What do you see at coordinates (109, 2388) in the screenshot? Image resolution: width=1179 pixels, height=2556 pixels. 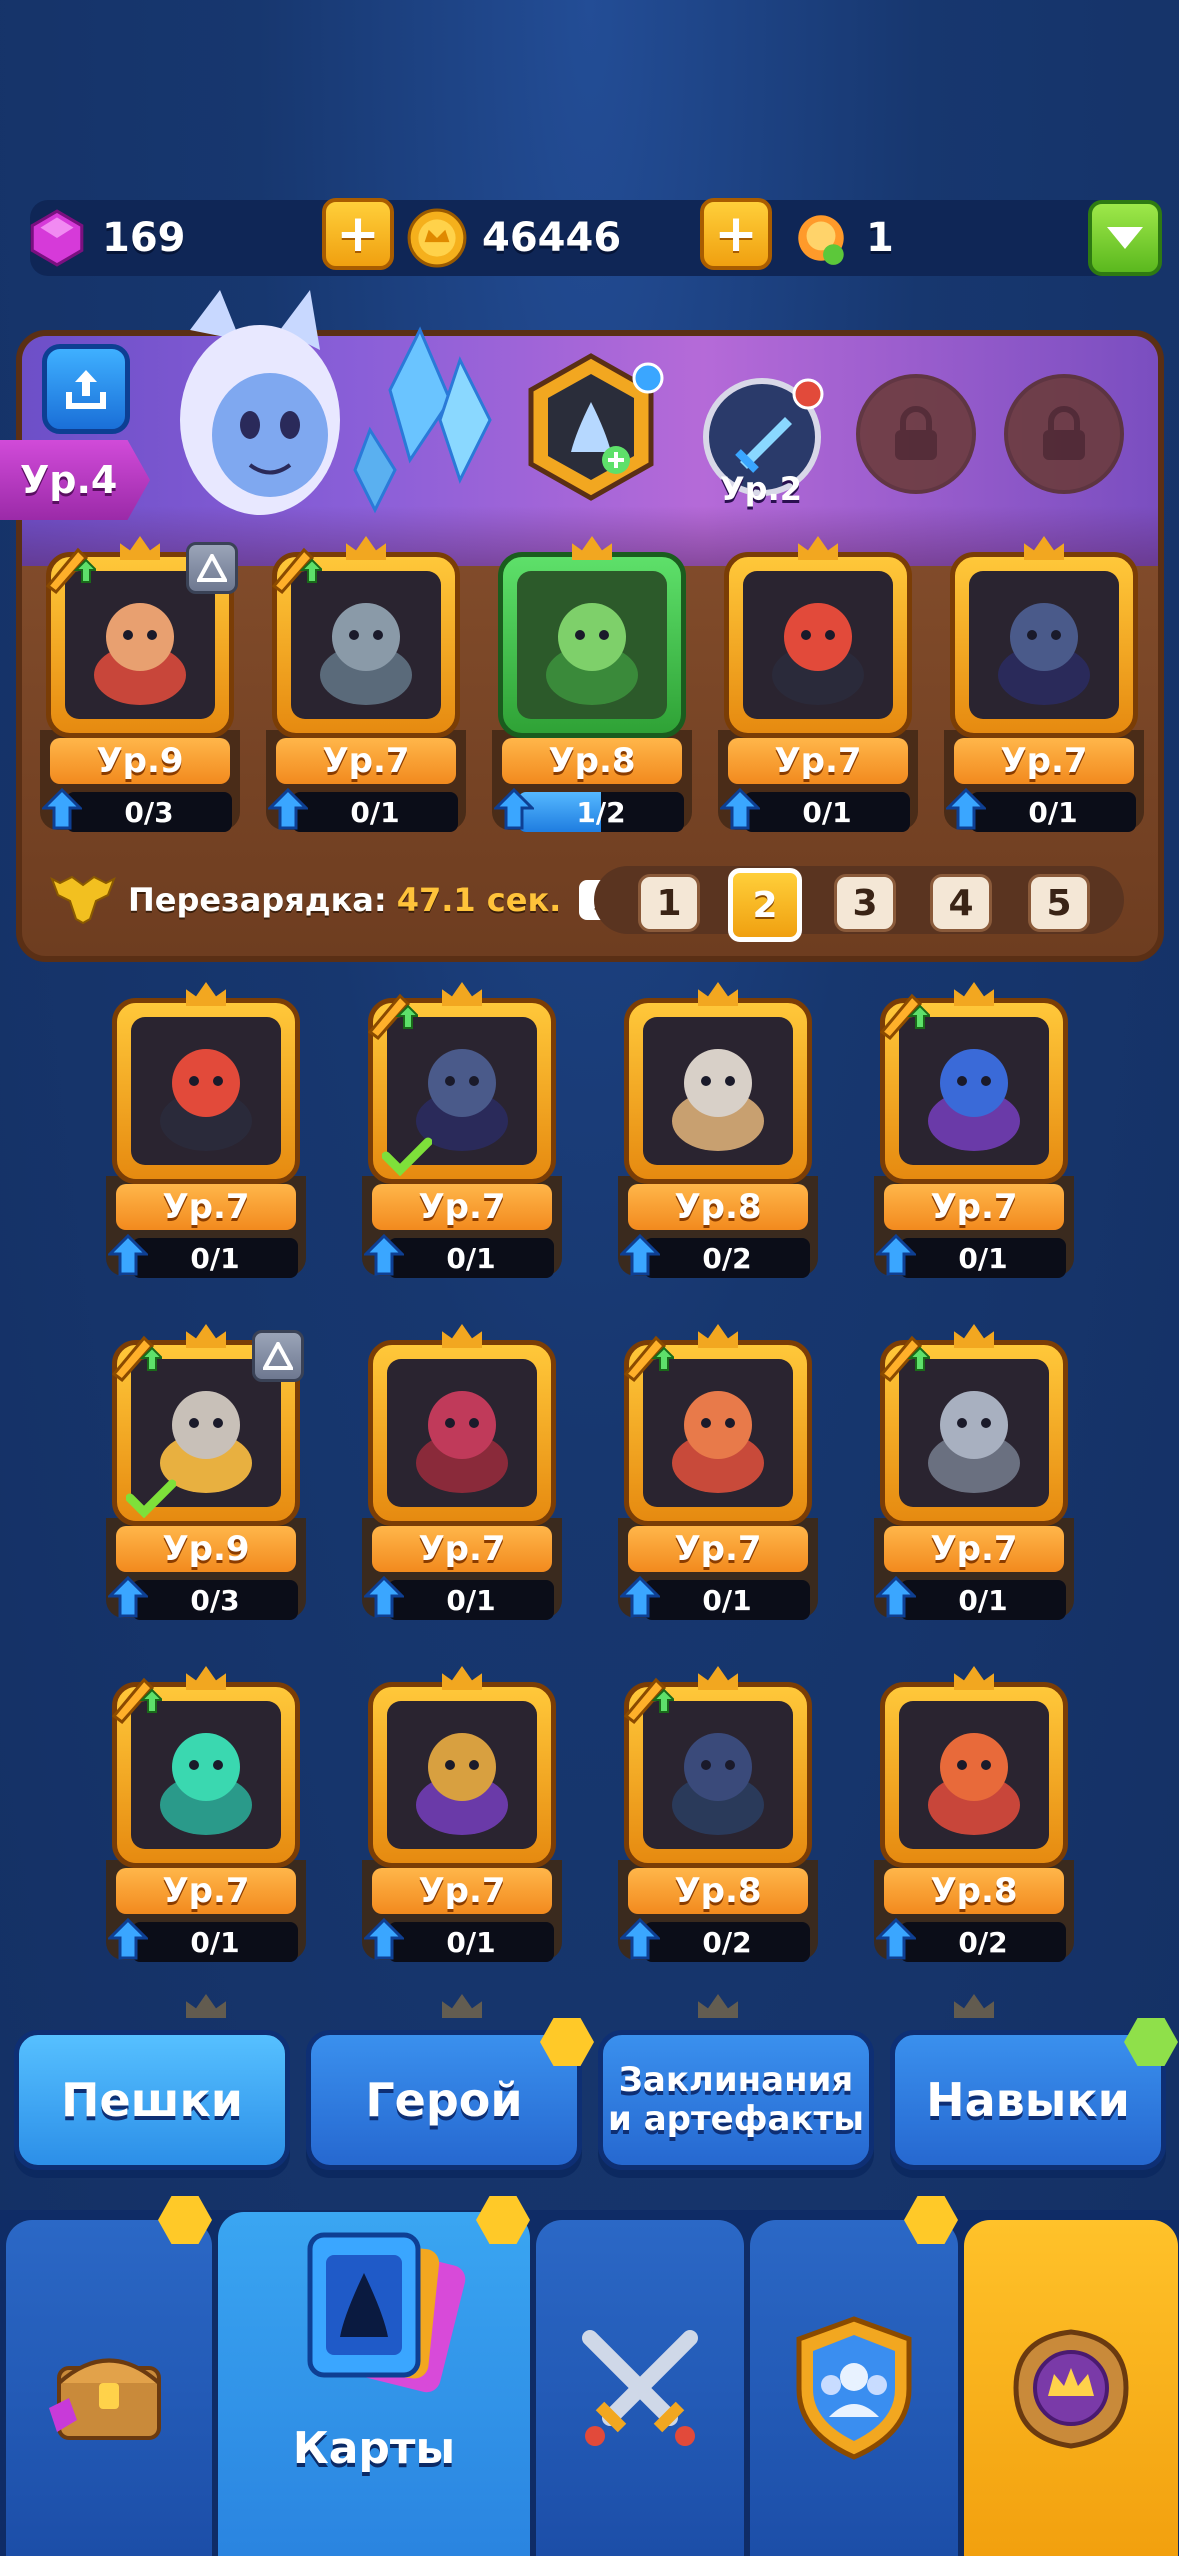 I see `nav-shop` at bounding box center [109, 2388].